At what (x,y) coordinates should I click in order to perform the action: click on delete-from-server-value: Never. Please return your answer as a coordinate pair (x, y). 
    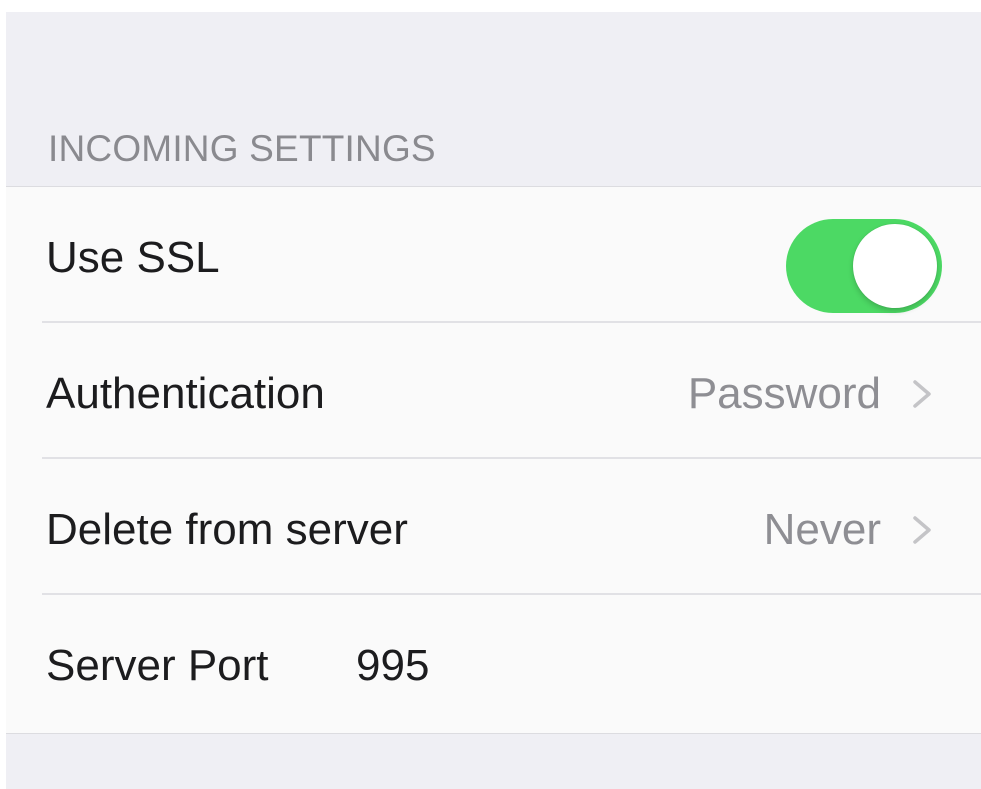
    Looking at the image, I should click on (822, 529).